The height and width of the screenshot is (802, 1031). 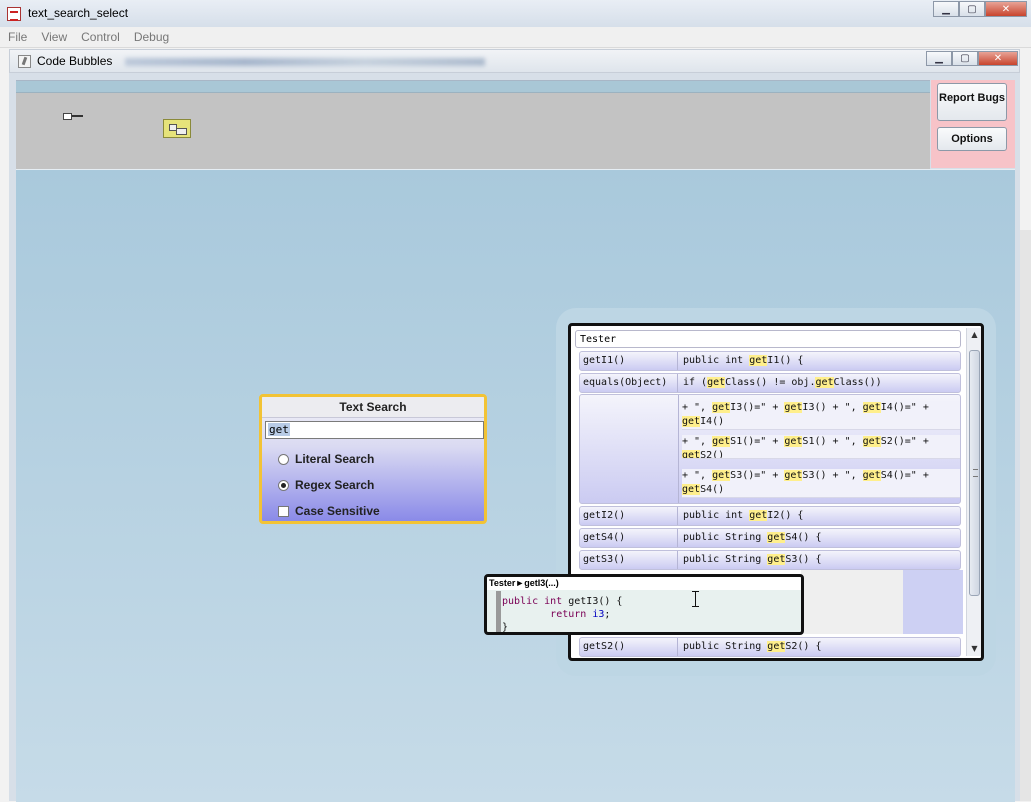 What do you see at coordinates (283, 459) in the screenshot?
I see `literal-search-radio` at bounding box center [283, 459].